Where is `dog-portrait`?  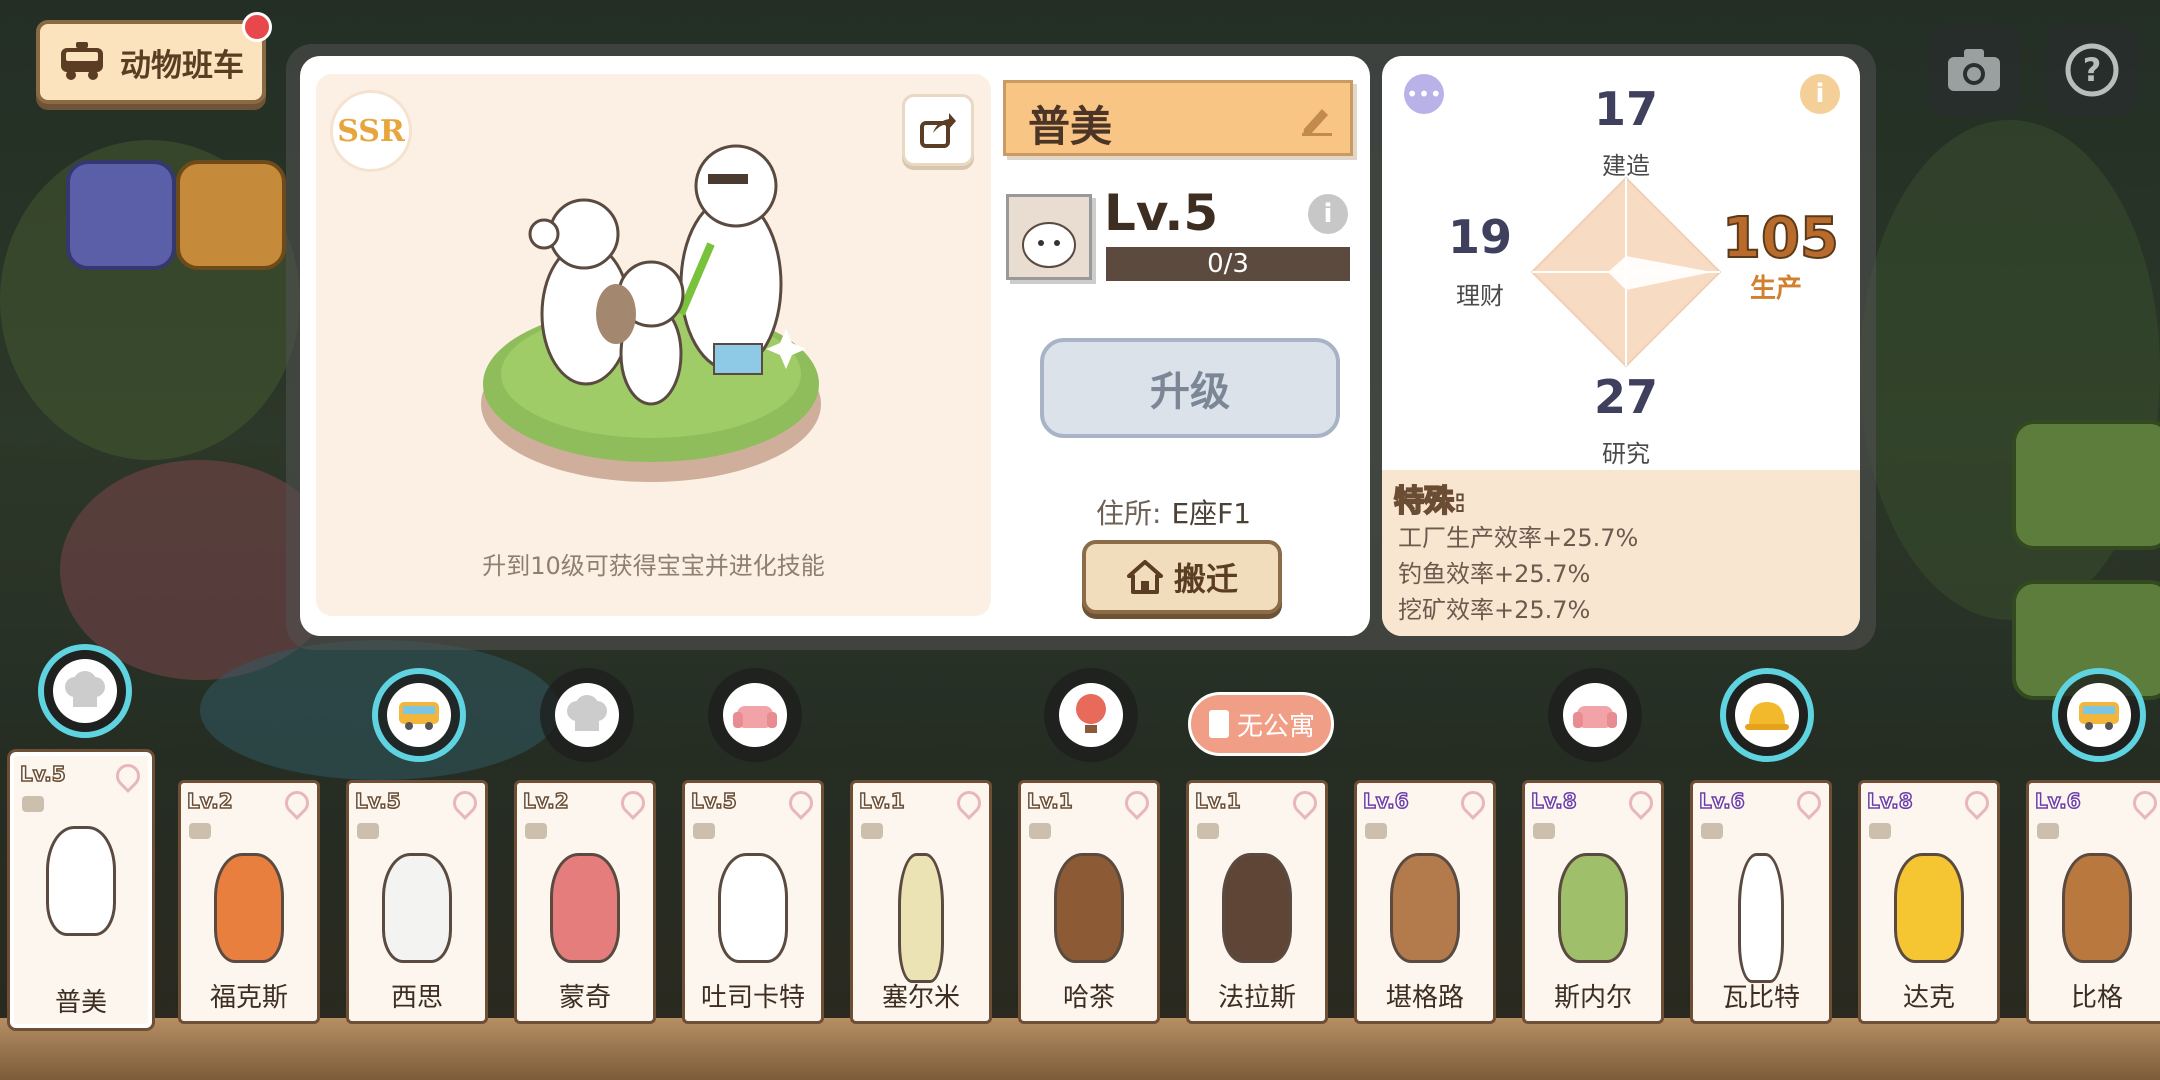 dog-portrait is located at coordinates (1049, 237).